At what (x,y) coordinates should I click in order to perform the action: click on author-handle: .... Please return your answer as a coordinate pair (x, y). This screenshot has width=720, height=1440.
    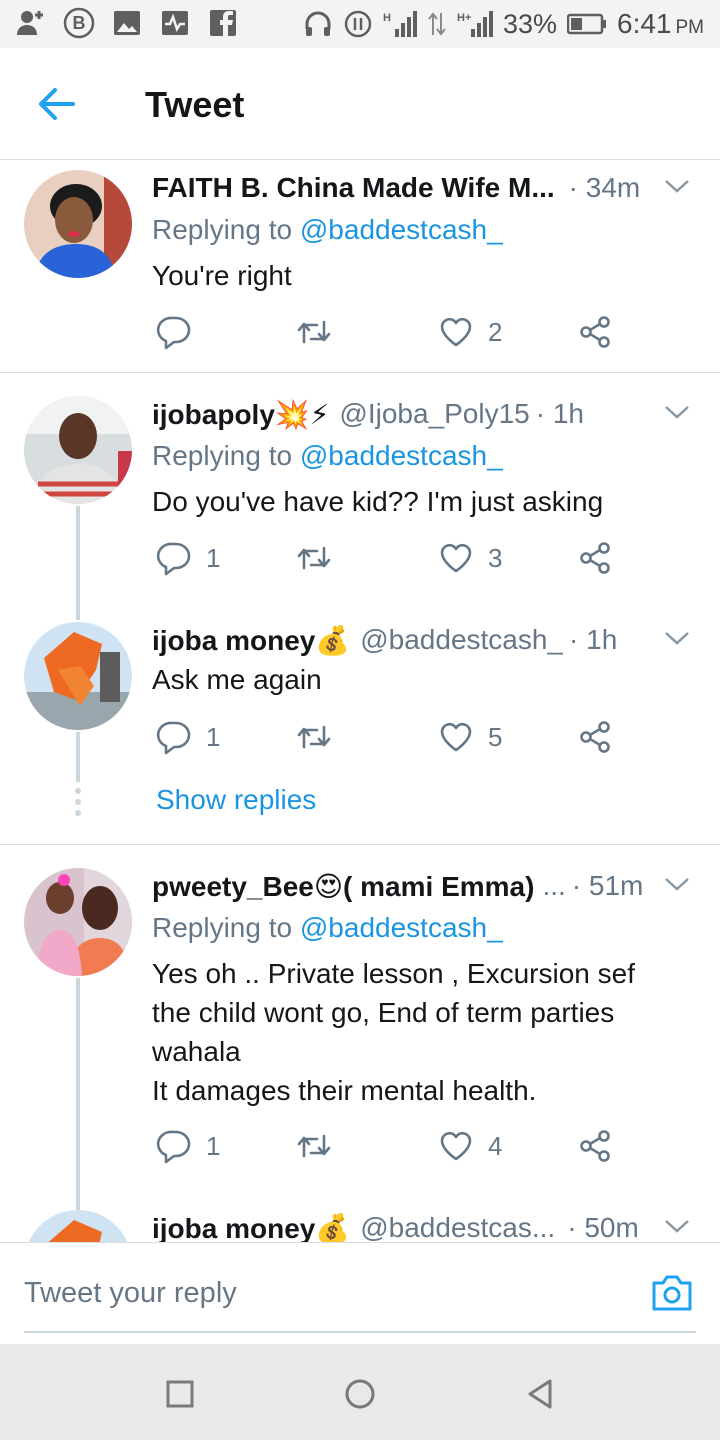
    Looking at the image, I should click on (553, 886).